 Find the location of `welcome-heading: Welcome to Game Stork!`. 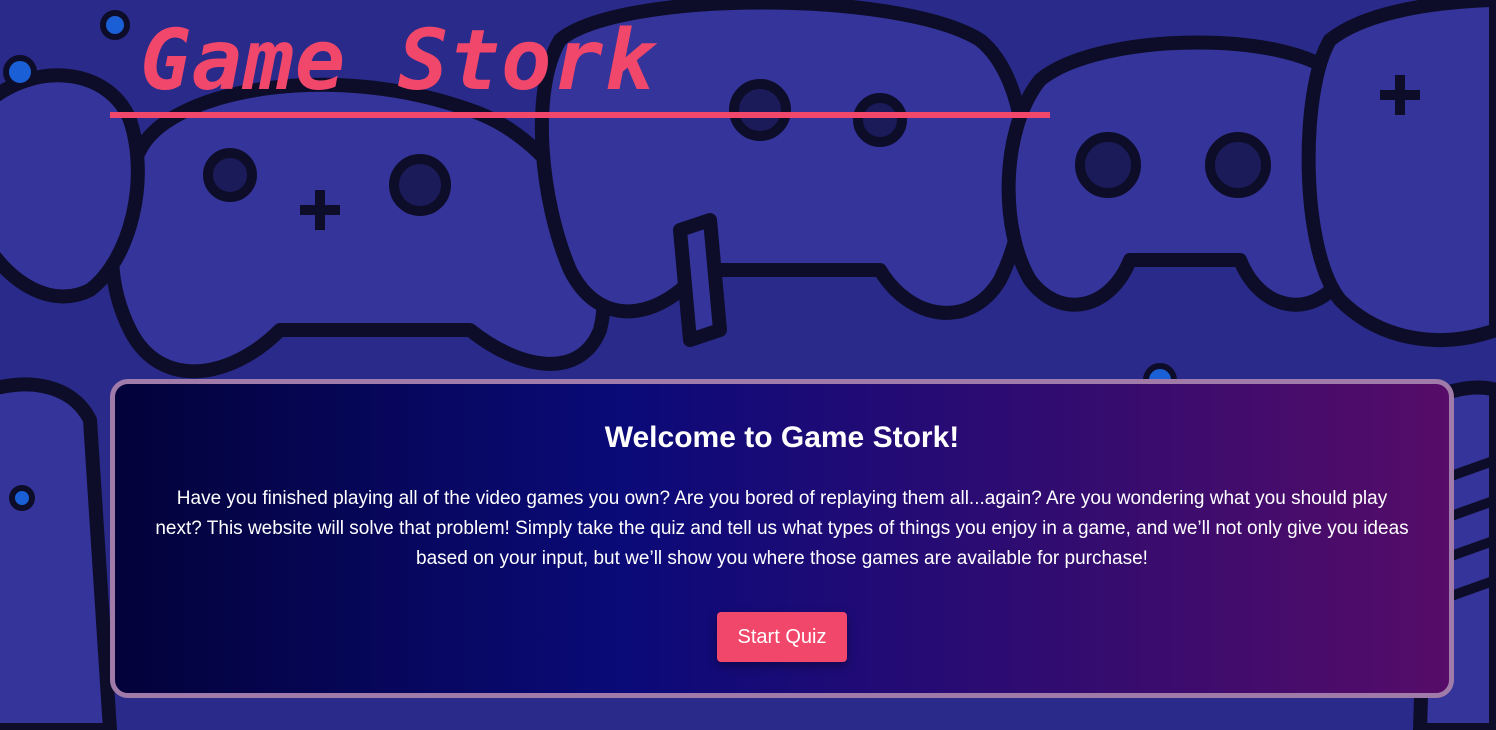

welcome-heading: Welcome to Game Stork! is located at coordinates (782, 437).